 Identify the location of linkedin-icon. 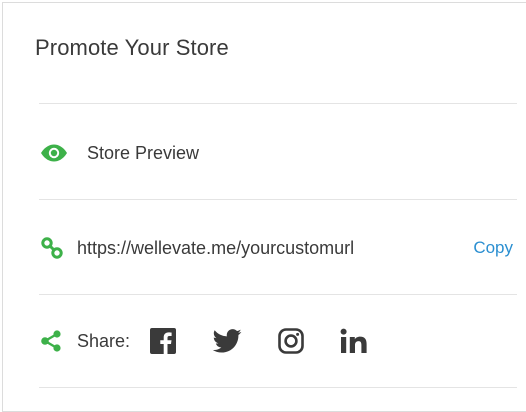
(354, 341).